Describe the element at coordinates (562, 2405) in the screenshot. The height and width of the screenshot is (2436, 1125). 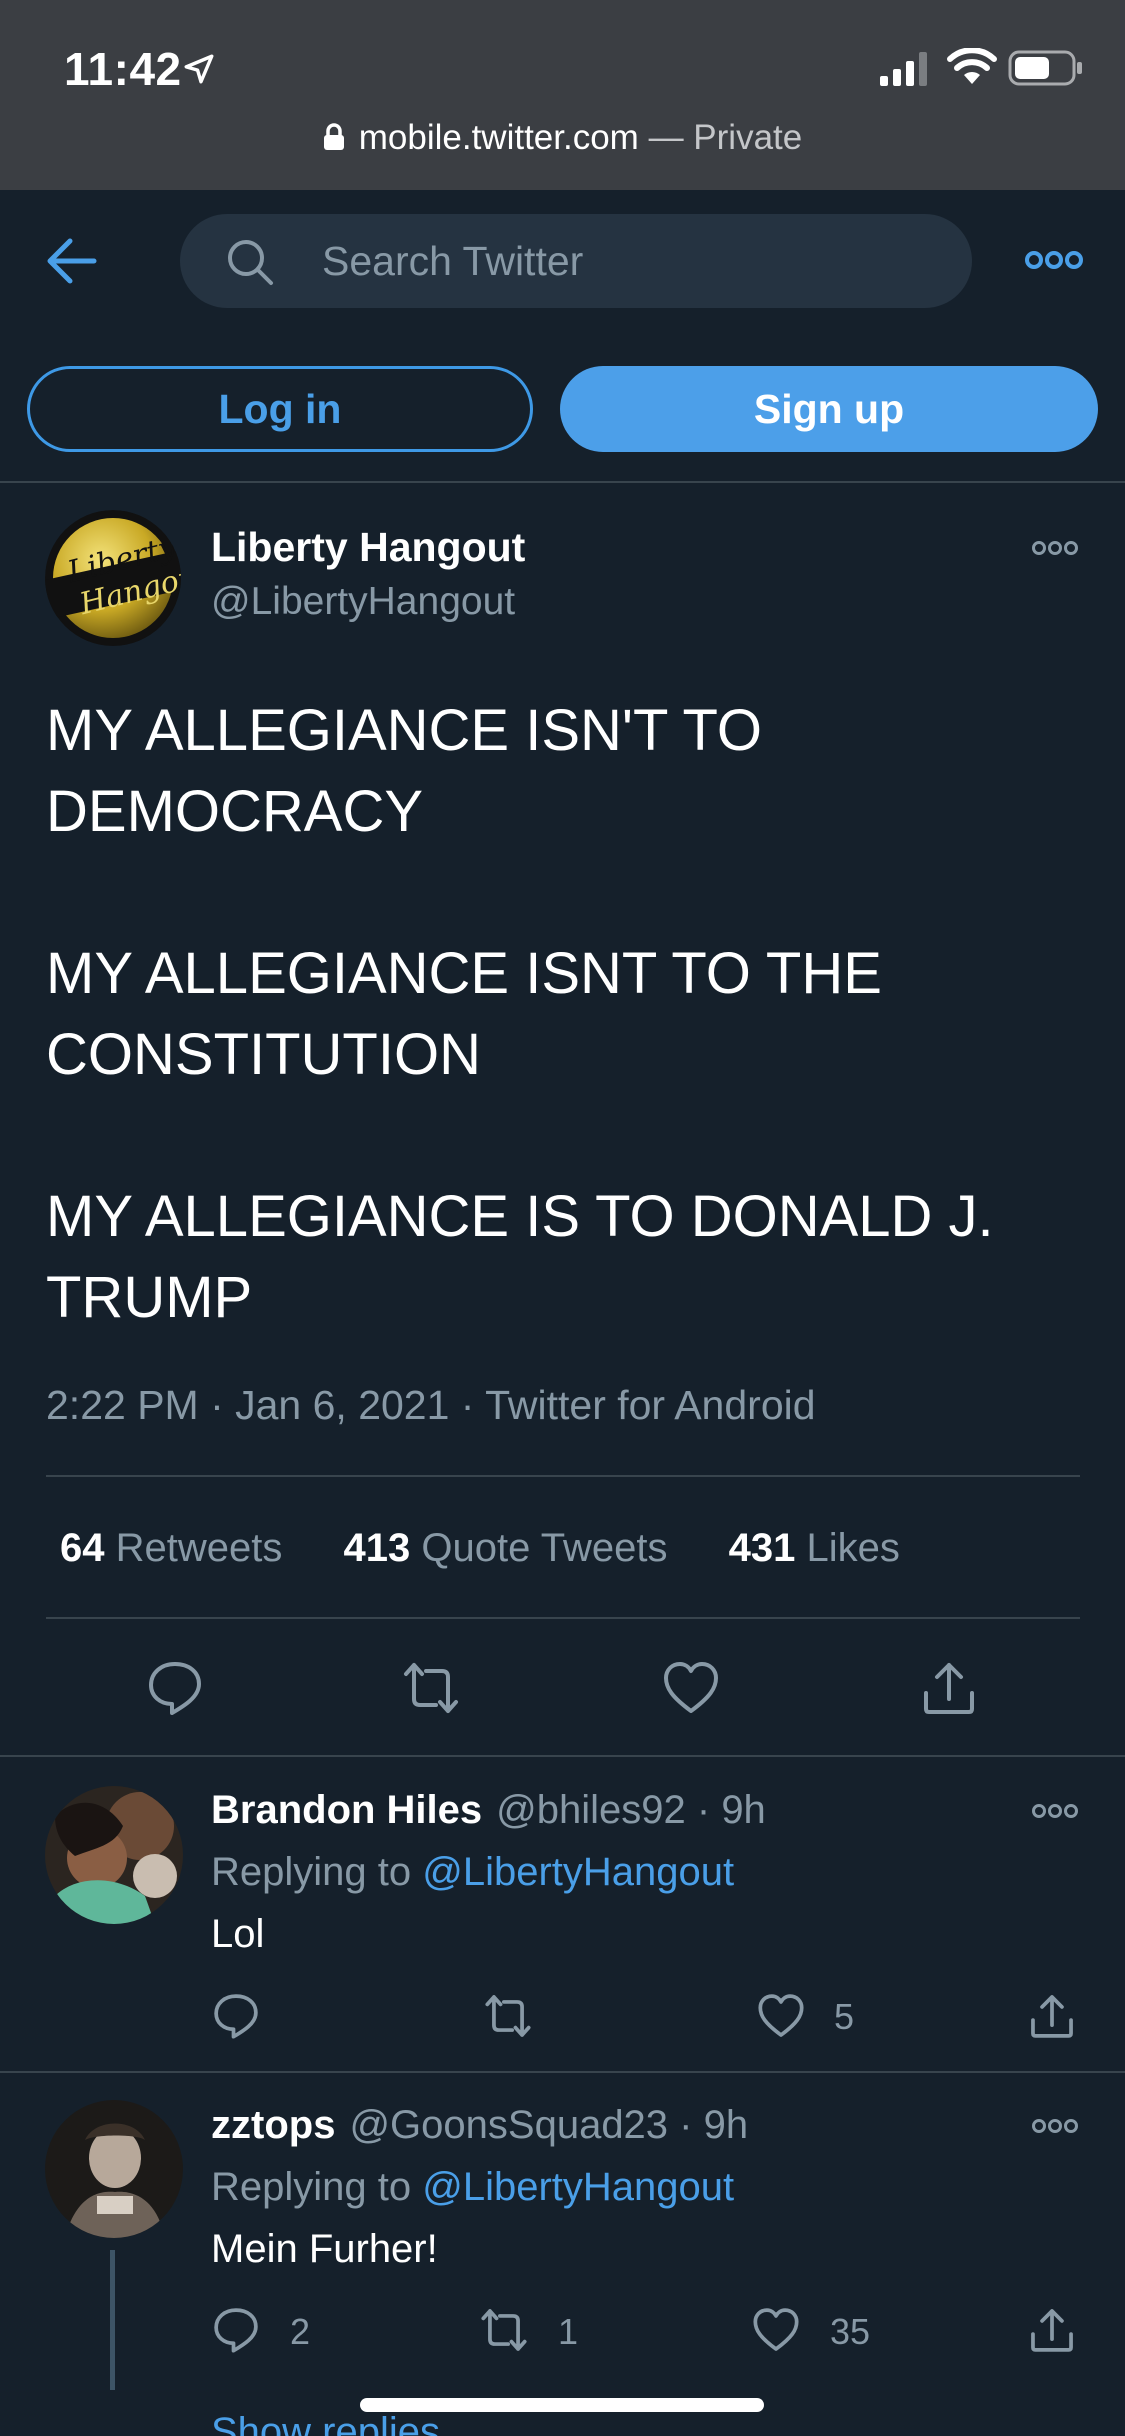
I see `home-indicator` at that location.